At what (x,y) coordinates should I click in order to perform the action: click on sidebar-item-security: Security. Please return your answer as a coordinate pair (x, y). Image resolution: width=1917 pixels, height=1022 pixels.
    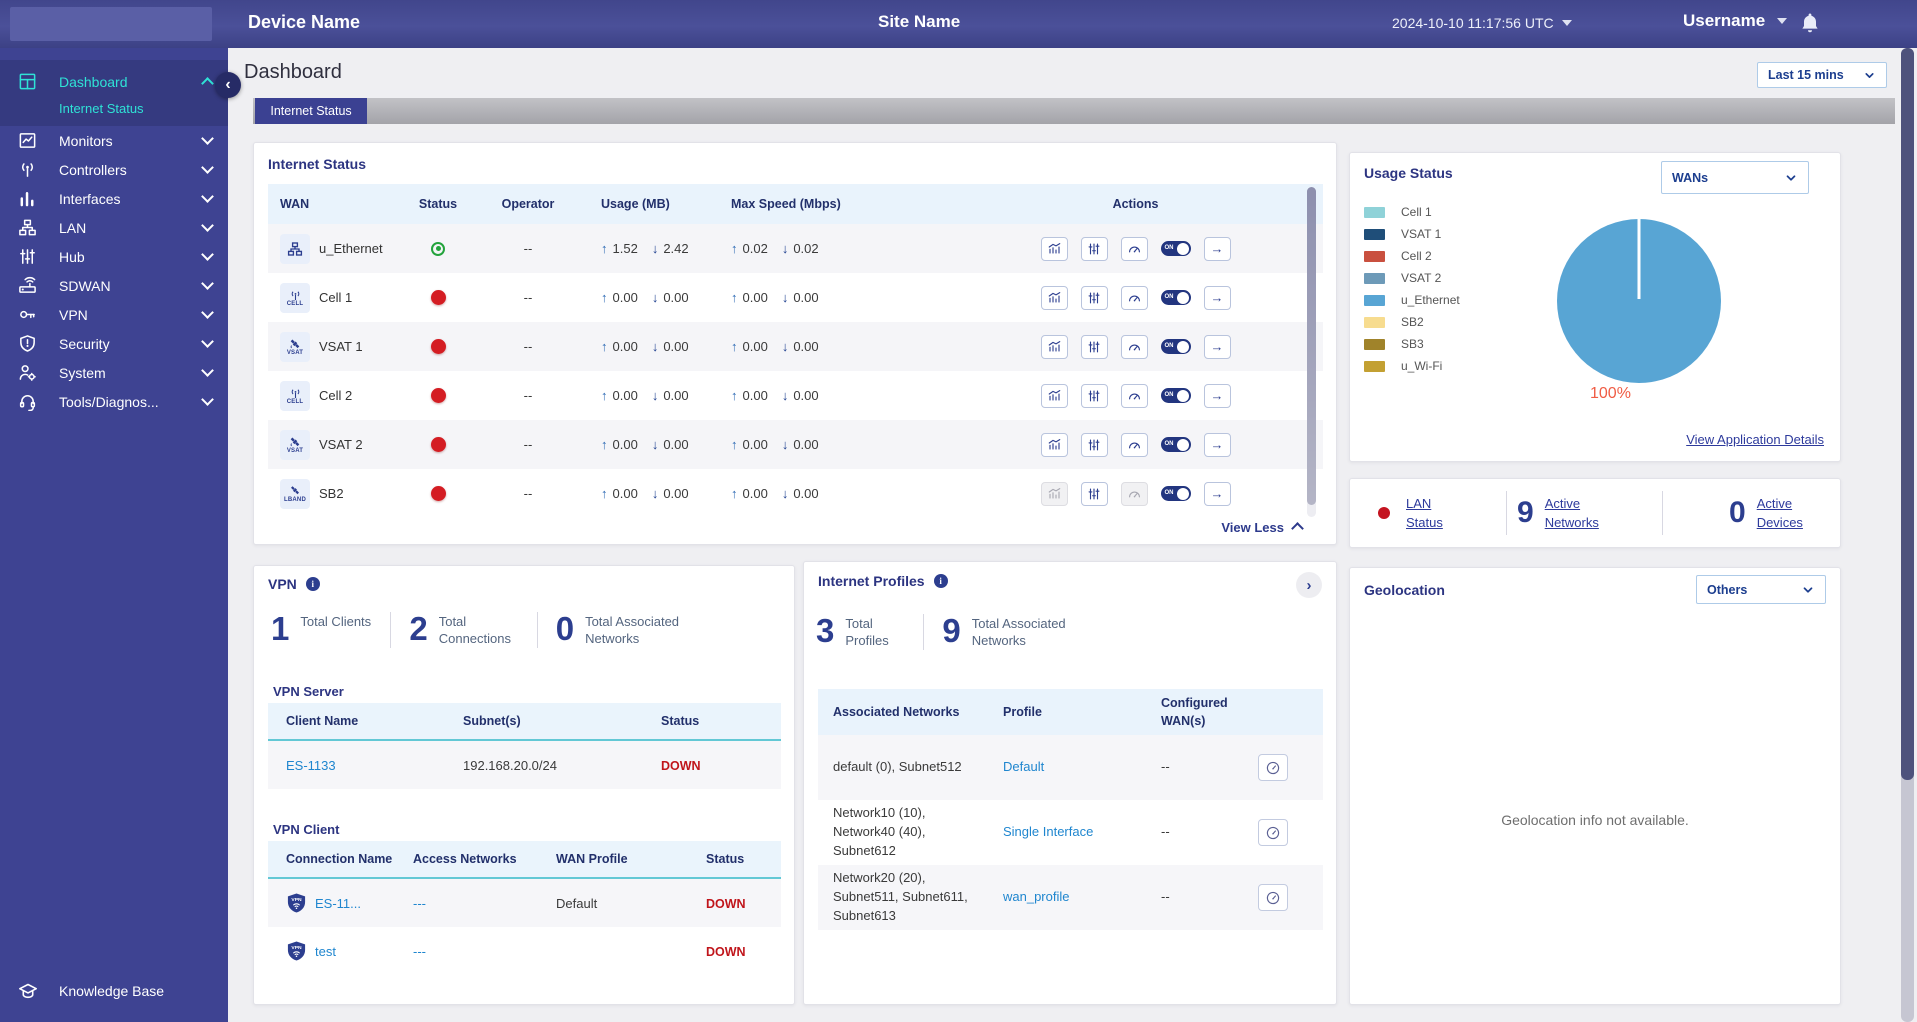
    Looking at the image, I should click on (114, 343).